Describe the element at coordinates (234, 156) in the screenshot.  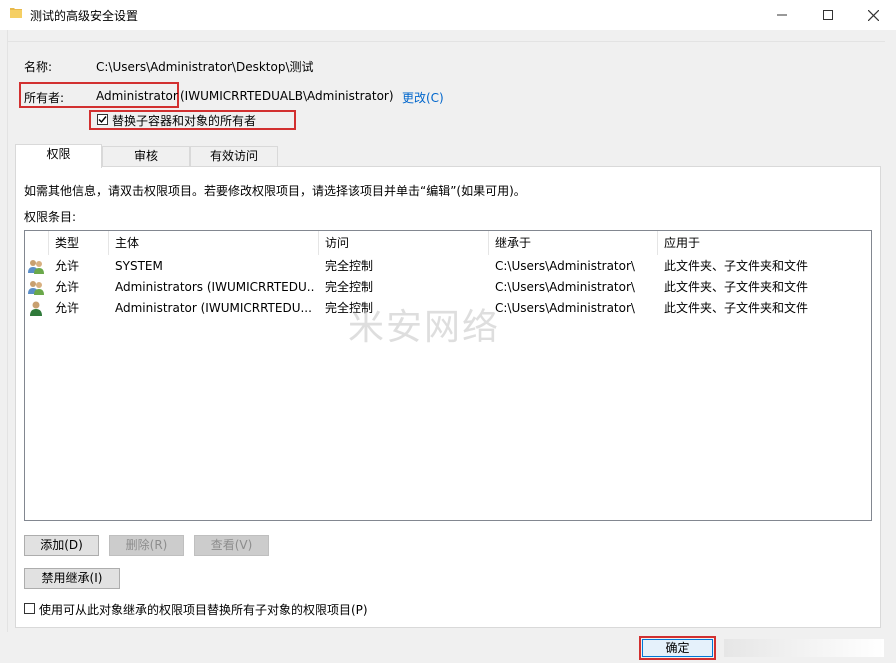
I see `tab-effective-access: 有效访问` at that location.